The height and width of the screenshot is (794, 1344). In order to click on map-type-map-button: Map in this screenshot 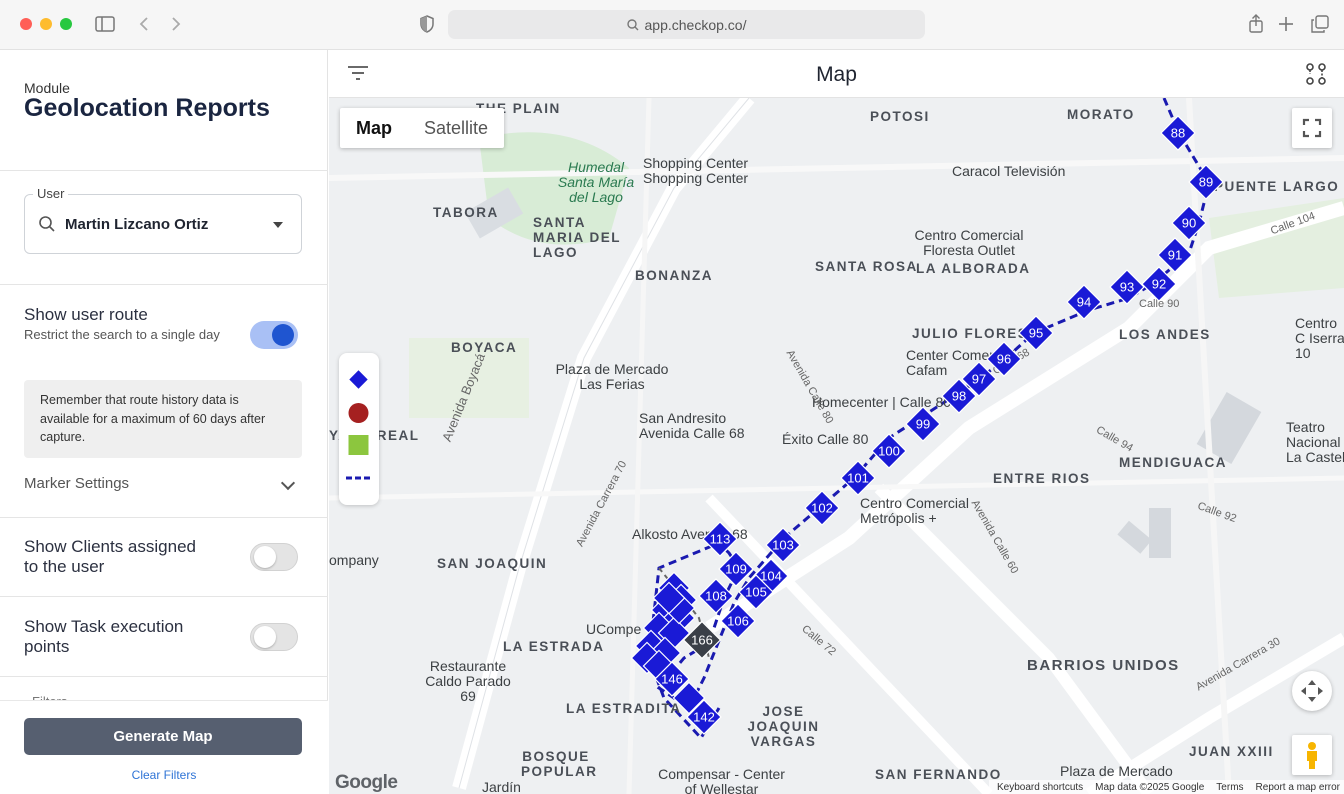, I will do `click(374, 128)`.